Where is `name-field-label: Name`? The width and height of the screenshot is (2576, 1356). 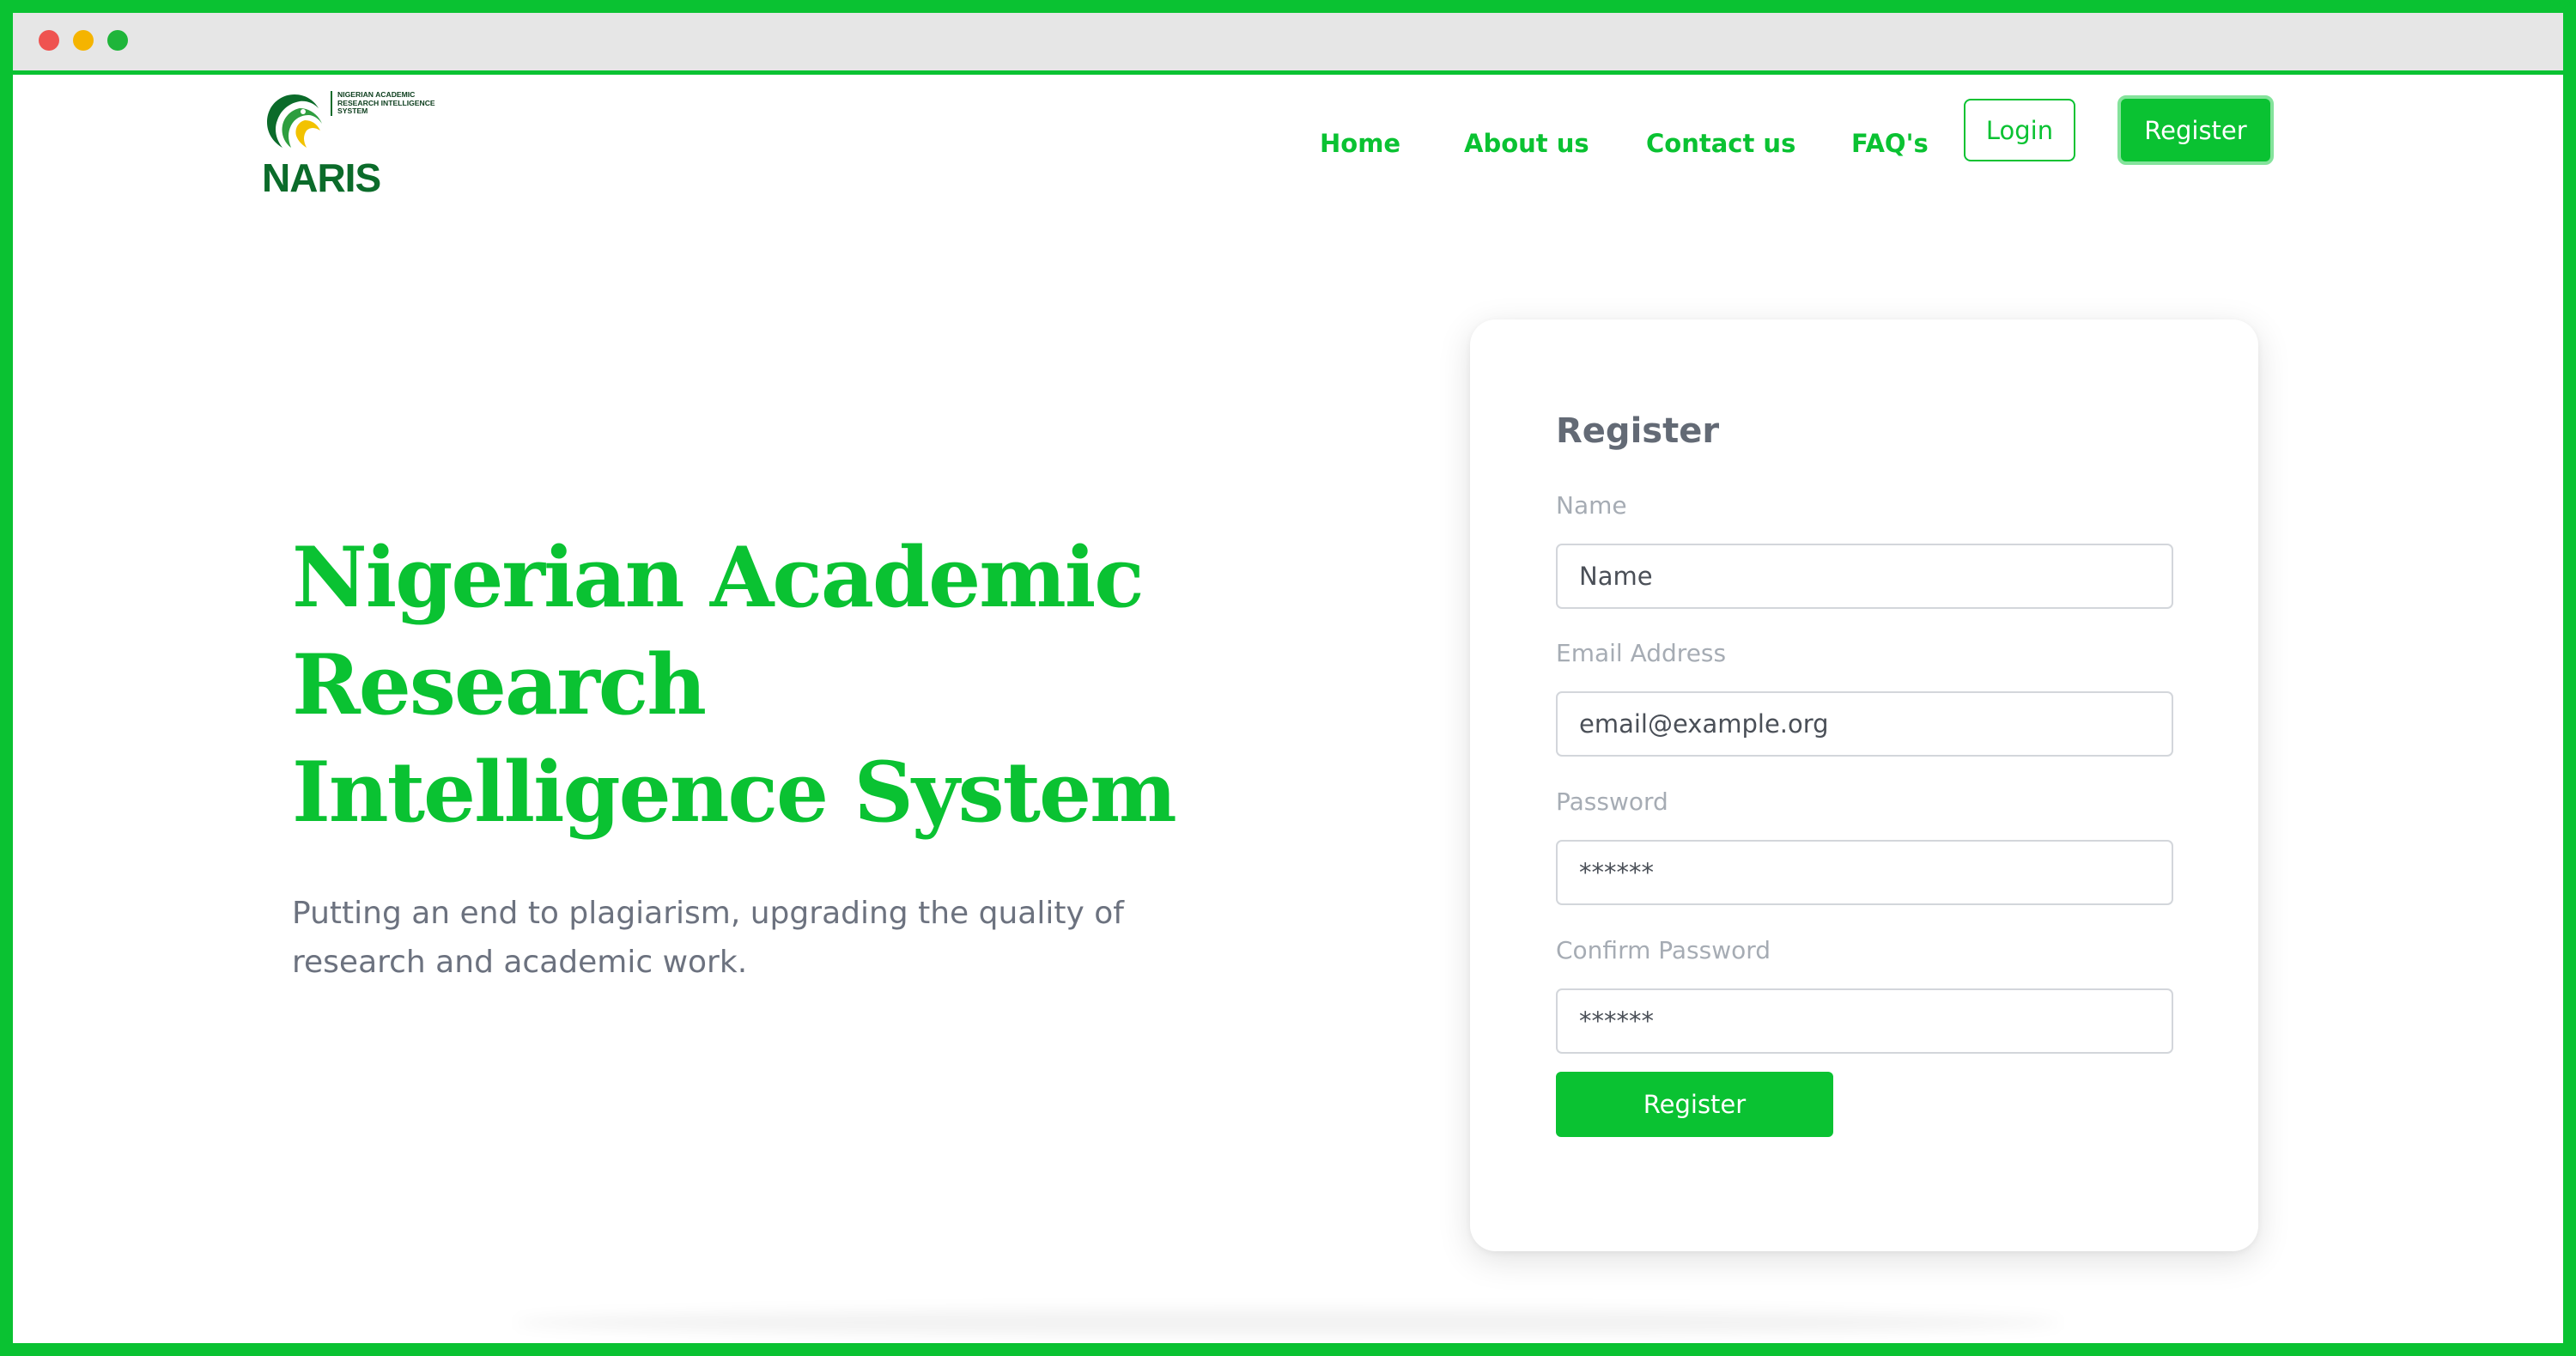
name-field-label: Name is located at coordinates (1591, 505).